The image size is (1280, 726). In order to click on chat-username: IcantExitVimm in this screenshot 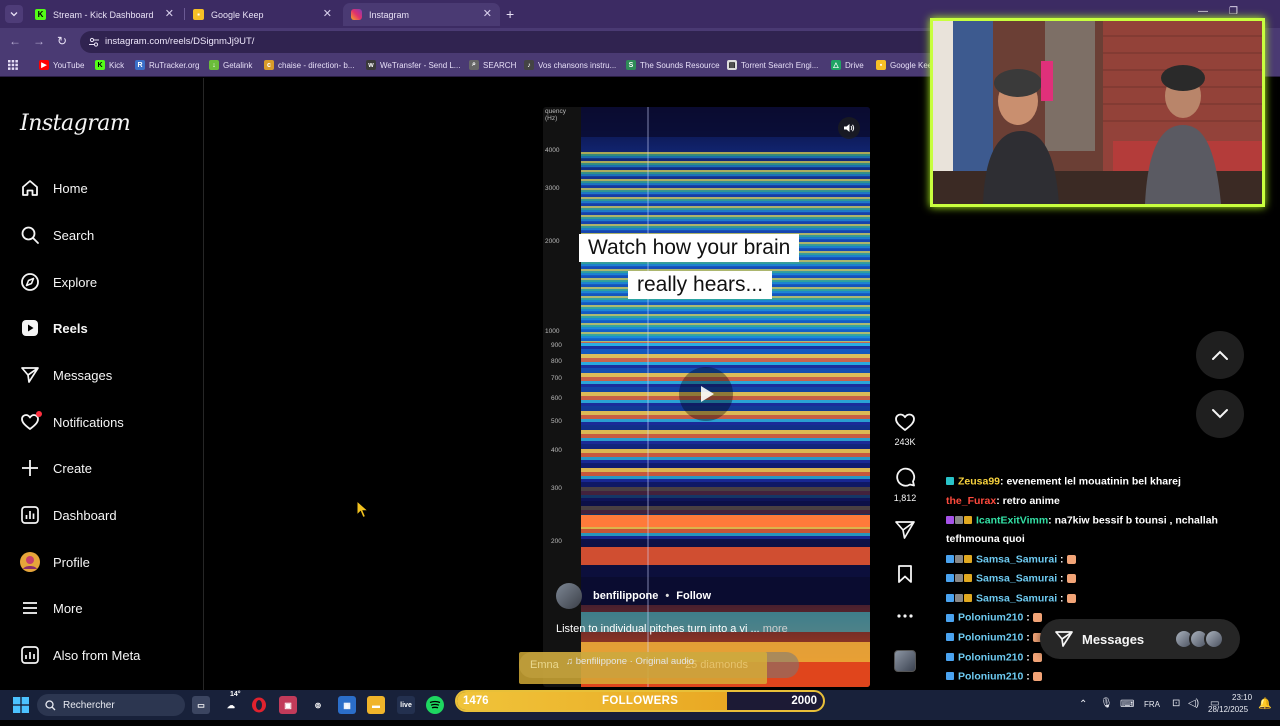, I will do `click(1012, 520)`.